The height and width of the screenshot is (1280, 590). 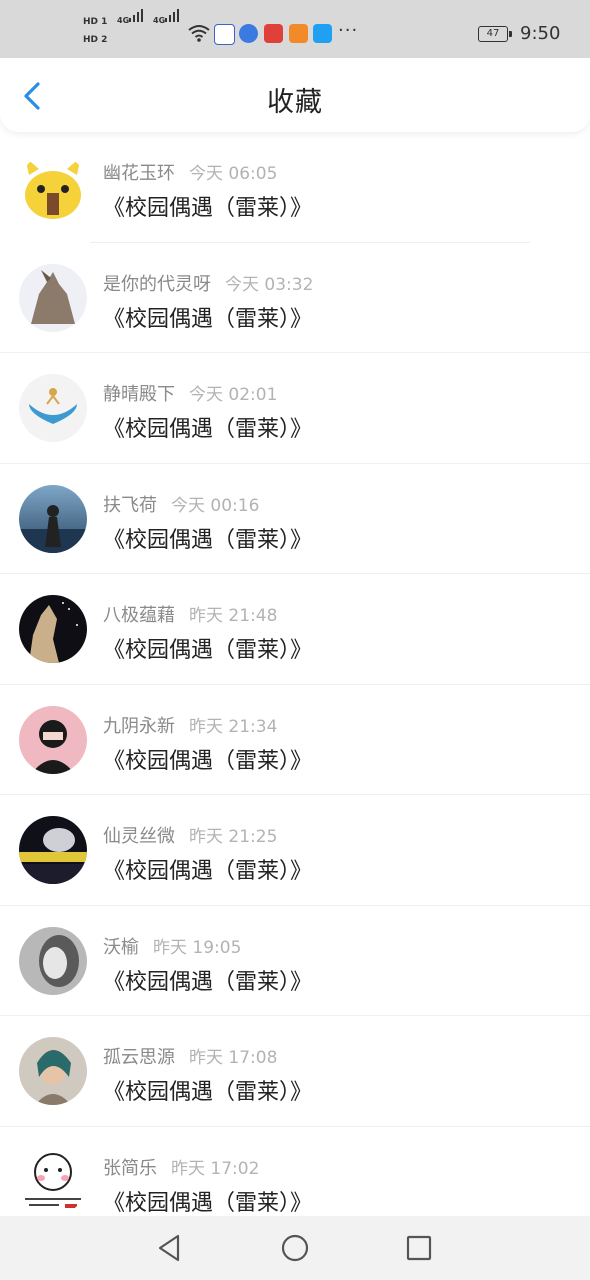 I want to click on list-item: 仙灵丝微 昨天 21:25 《校园偶遇（雷莱）》, so click(x=295, y=850).